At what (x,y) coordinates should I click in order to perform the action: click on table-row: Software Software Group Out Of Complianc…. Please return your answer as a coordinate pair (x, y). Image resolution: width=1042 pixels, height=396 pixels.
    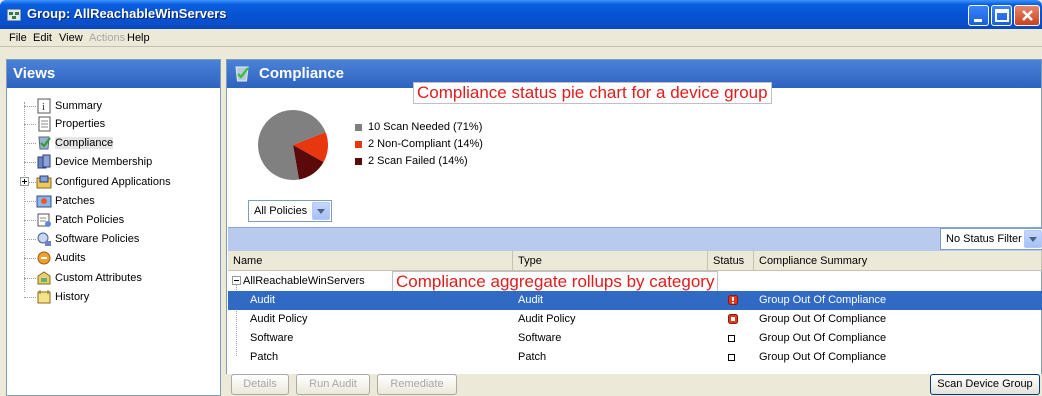
    Looking at the image, I should click on (635, 338).